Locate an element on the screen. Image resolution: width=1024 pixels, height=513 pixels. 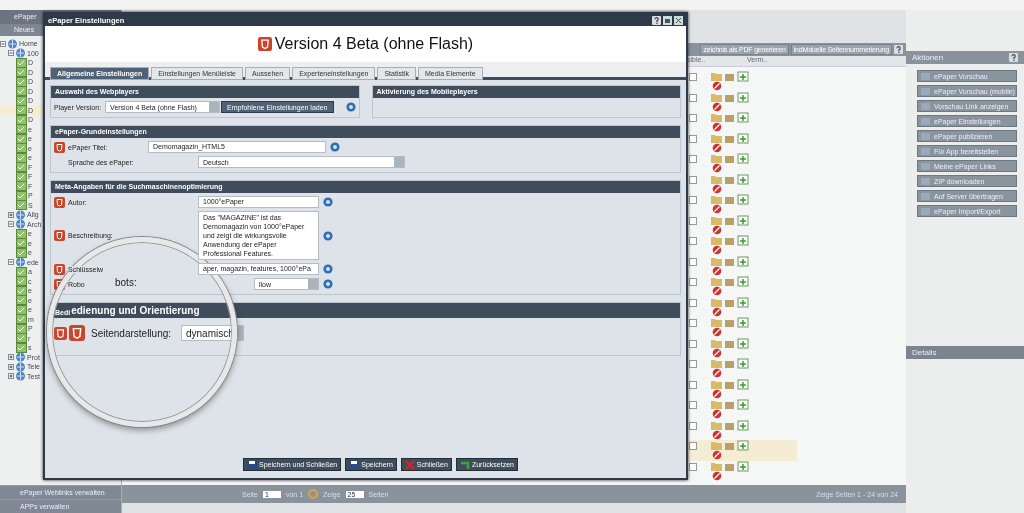
field-label: bots: is located at coordinates (126, 282).